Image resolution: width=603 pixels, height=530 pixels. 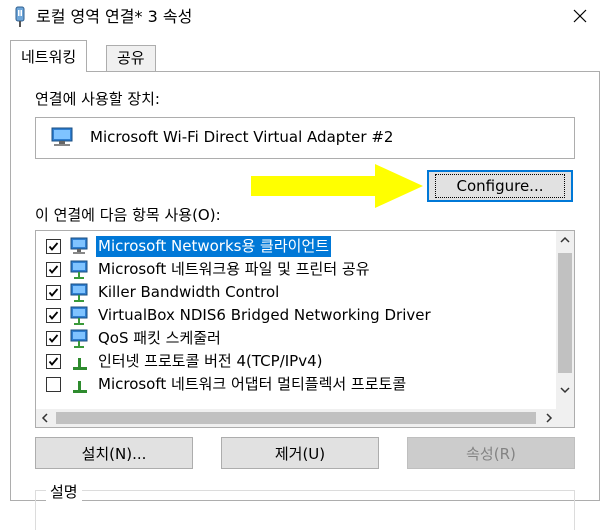 What do you see at coordinates (565, 390) in the screenshot?
I see `chevron-down-icon` at bounding box center [565, 390].